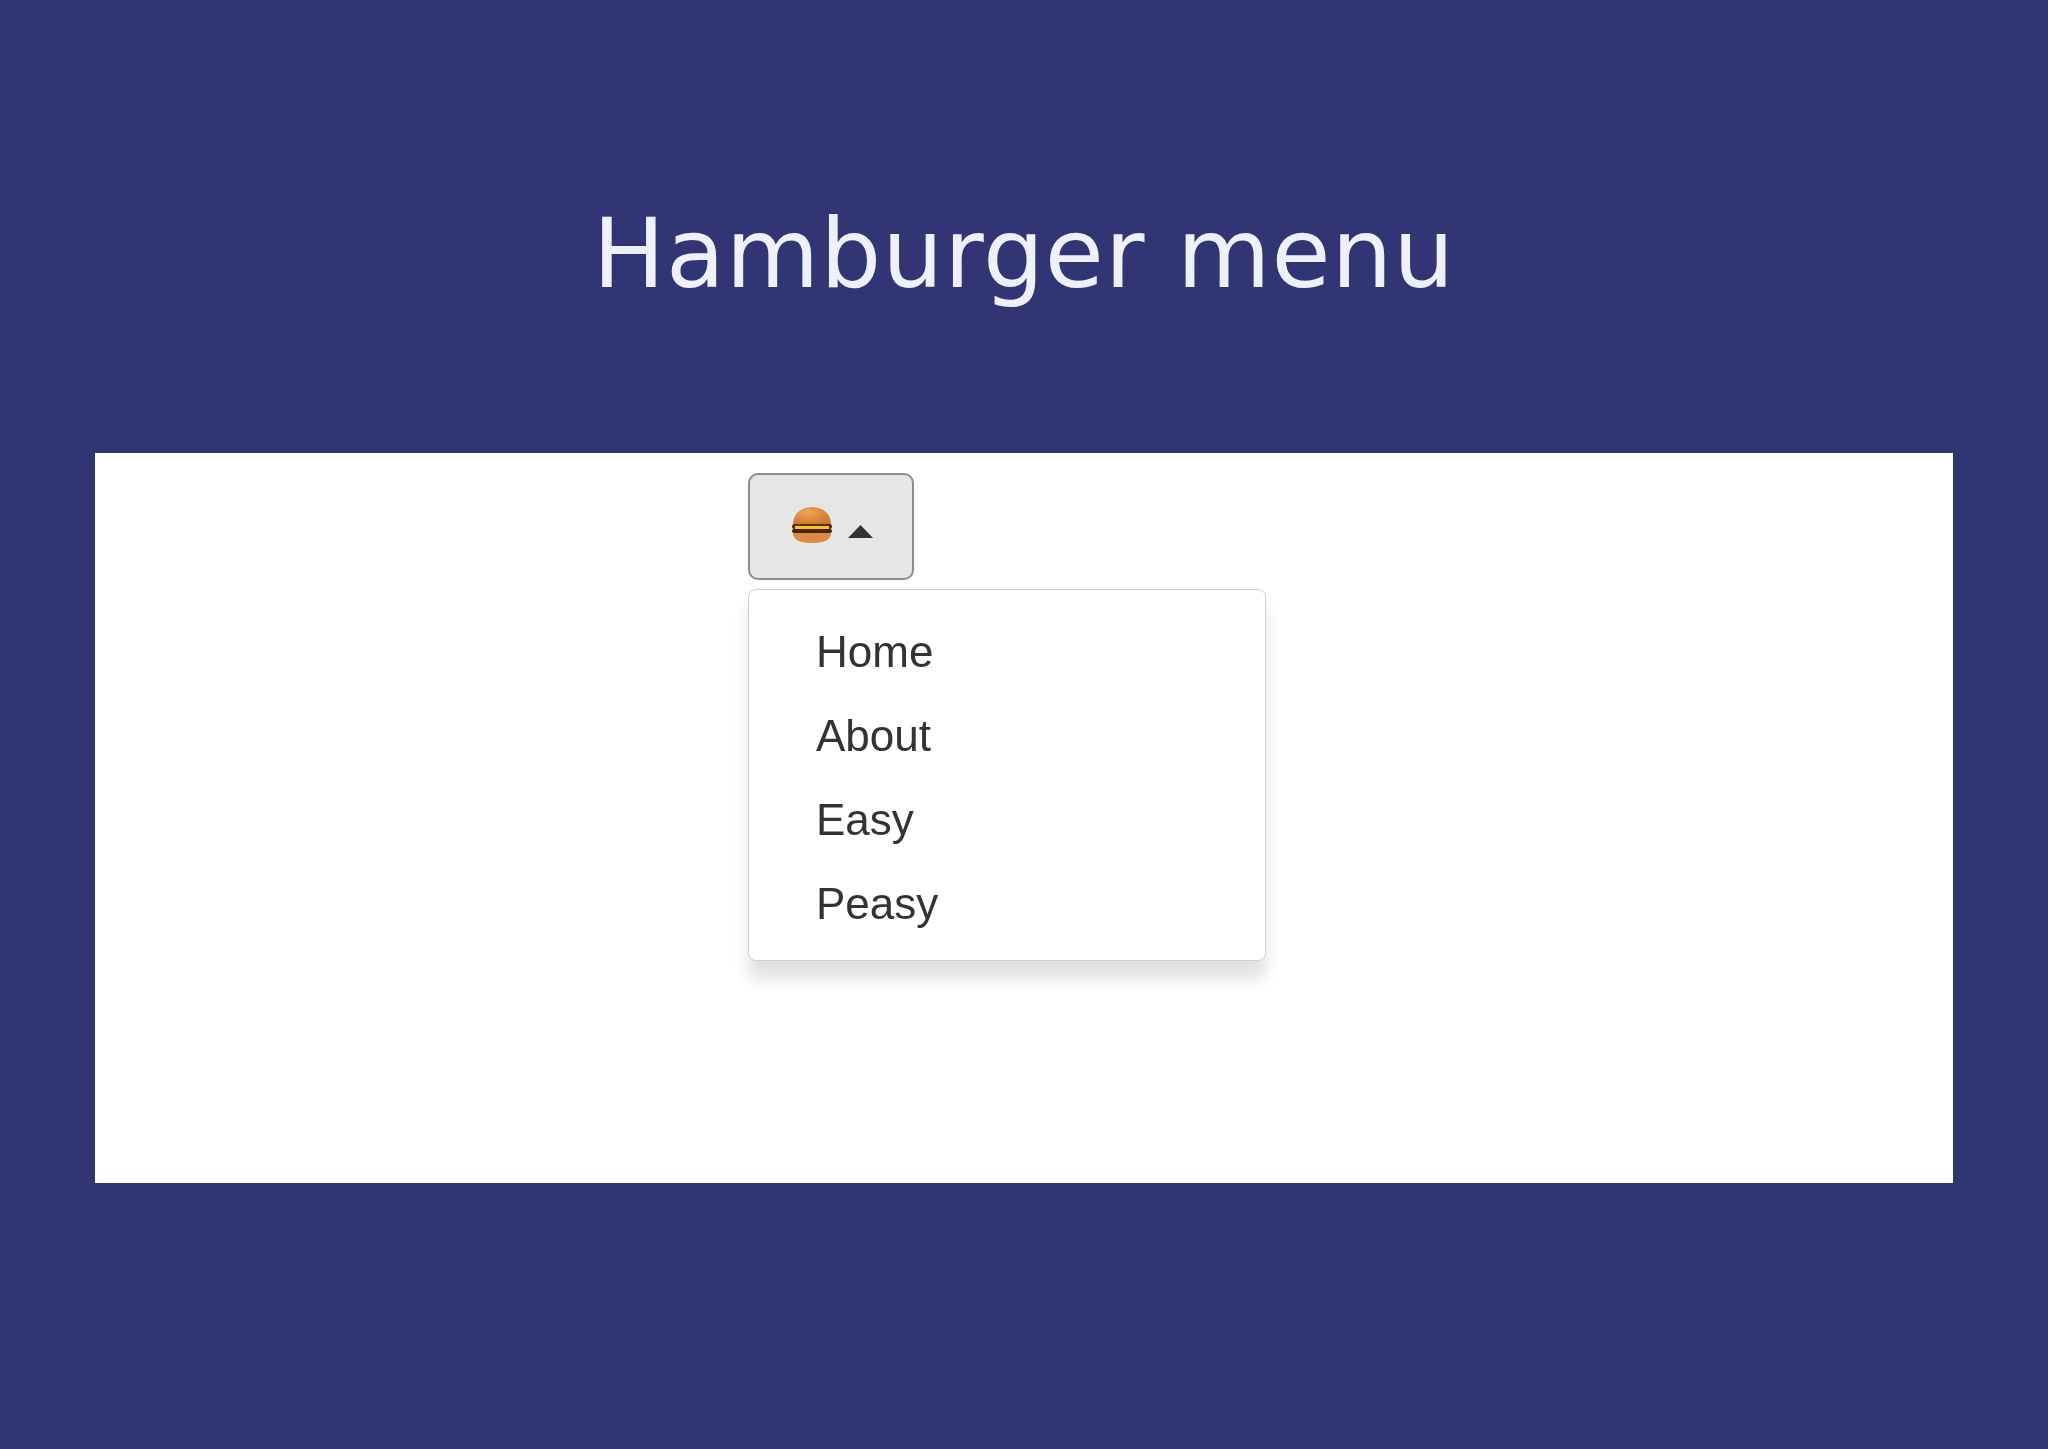 Image resolution: width=2048 pixels, height=1449 pixels. What do you see at coordinates (1007, 820) in the screenshot?
I see `menu-item: Easy` at bounding box center [1007, 820].